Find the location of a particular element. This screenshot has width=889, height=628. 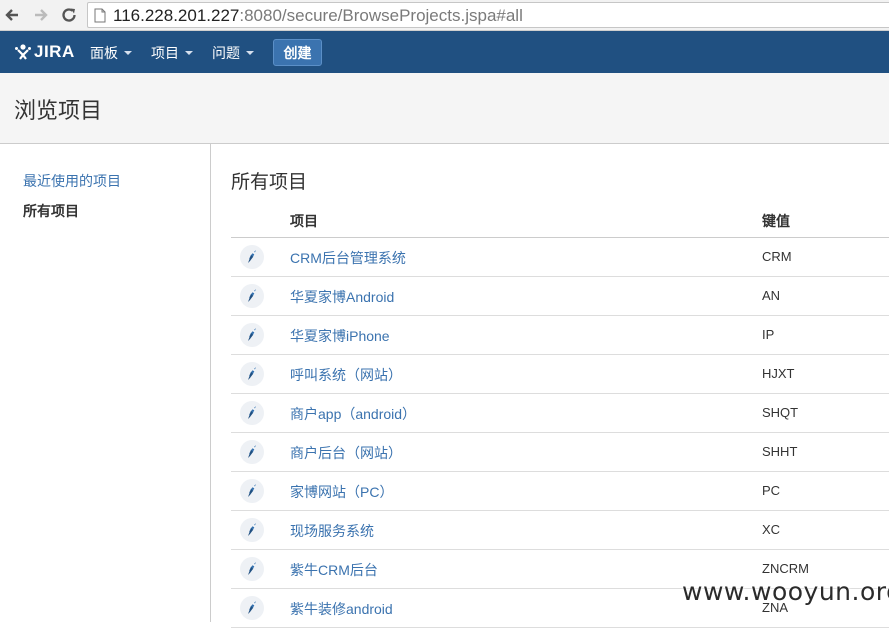

menu-projects: 项目 is located at coordinates (172, 53).